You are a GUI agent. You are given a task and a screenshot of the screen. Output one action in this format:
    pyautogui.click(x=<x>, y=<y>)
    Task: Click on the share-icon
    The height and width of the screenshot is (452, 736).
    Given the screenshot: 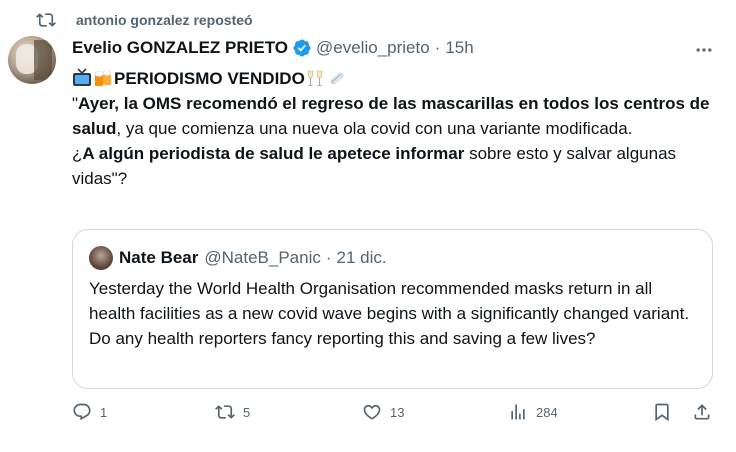 What is the action you would take?
    pyautogui.click(x=702, y=412)
    